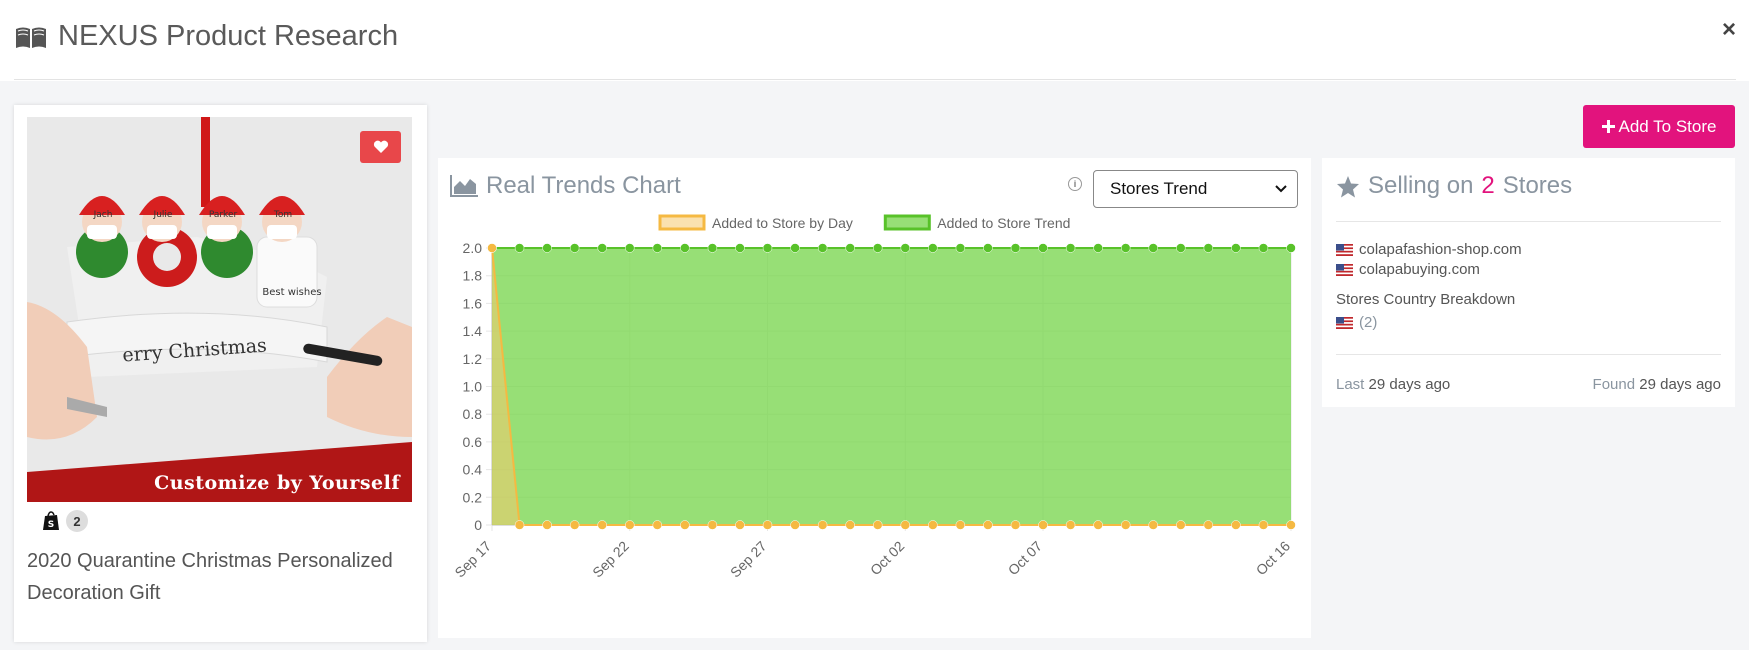  I want to click on store-item: colapabuying.com, so click(1408, 269).